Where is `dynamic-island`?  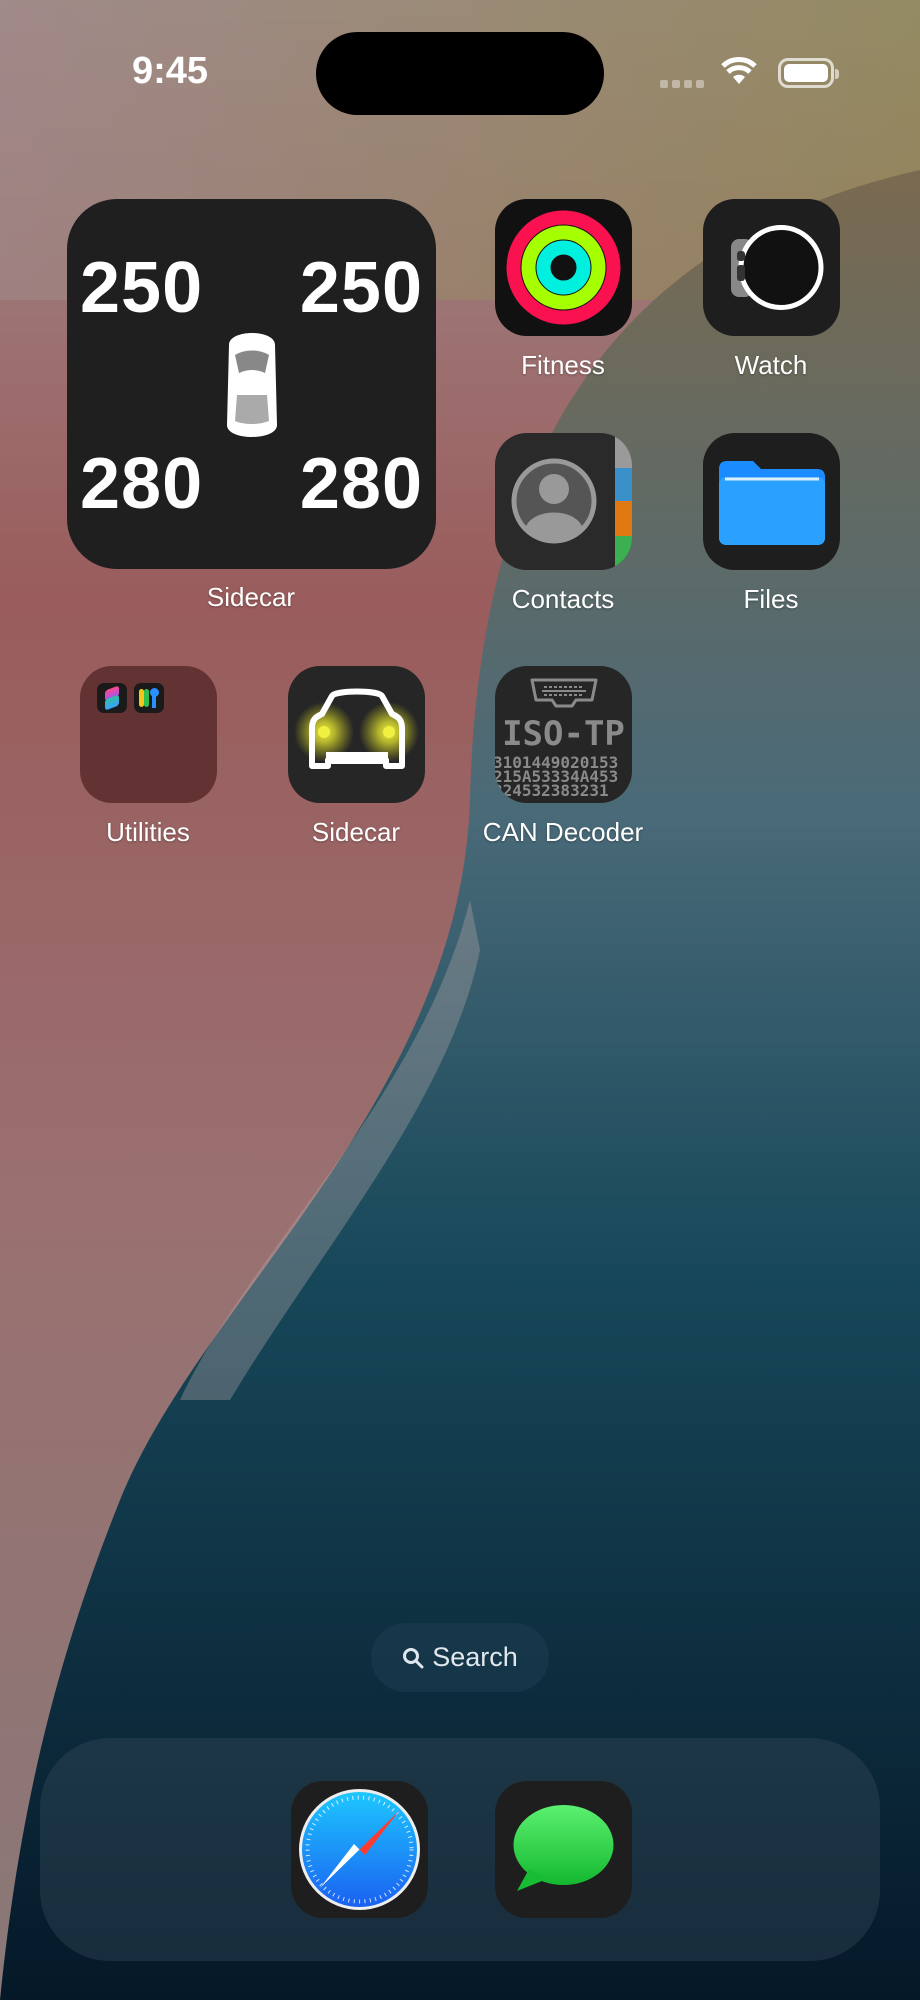
dynamic-island is located at coordinates (460, 73).